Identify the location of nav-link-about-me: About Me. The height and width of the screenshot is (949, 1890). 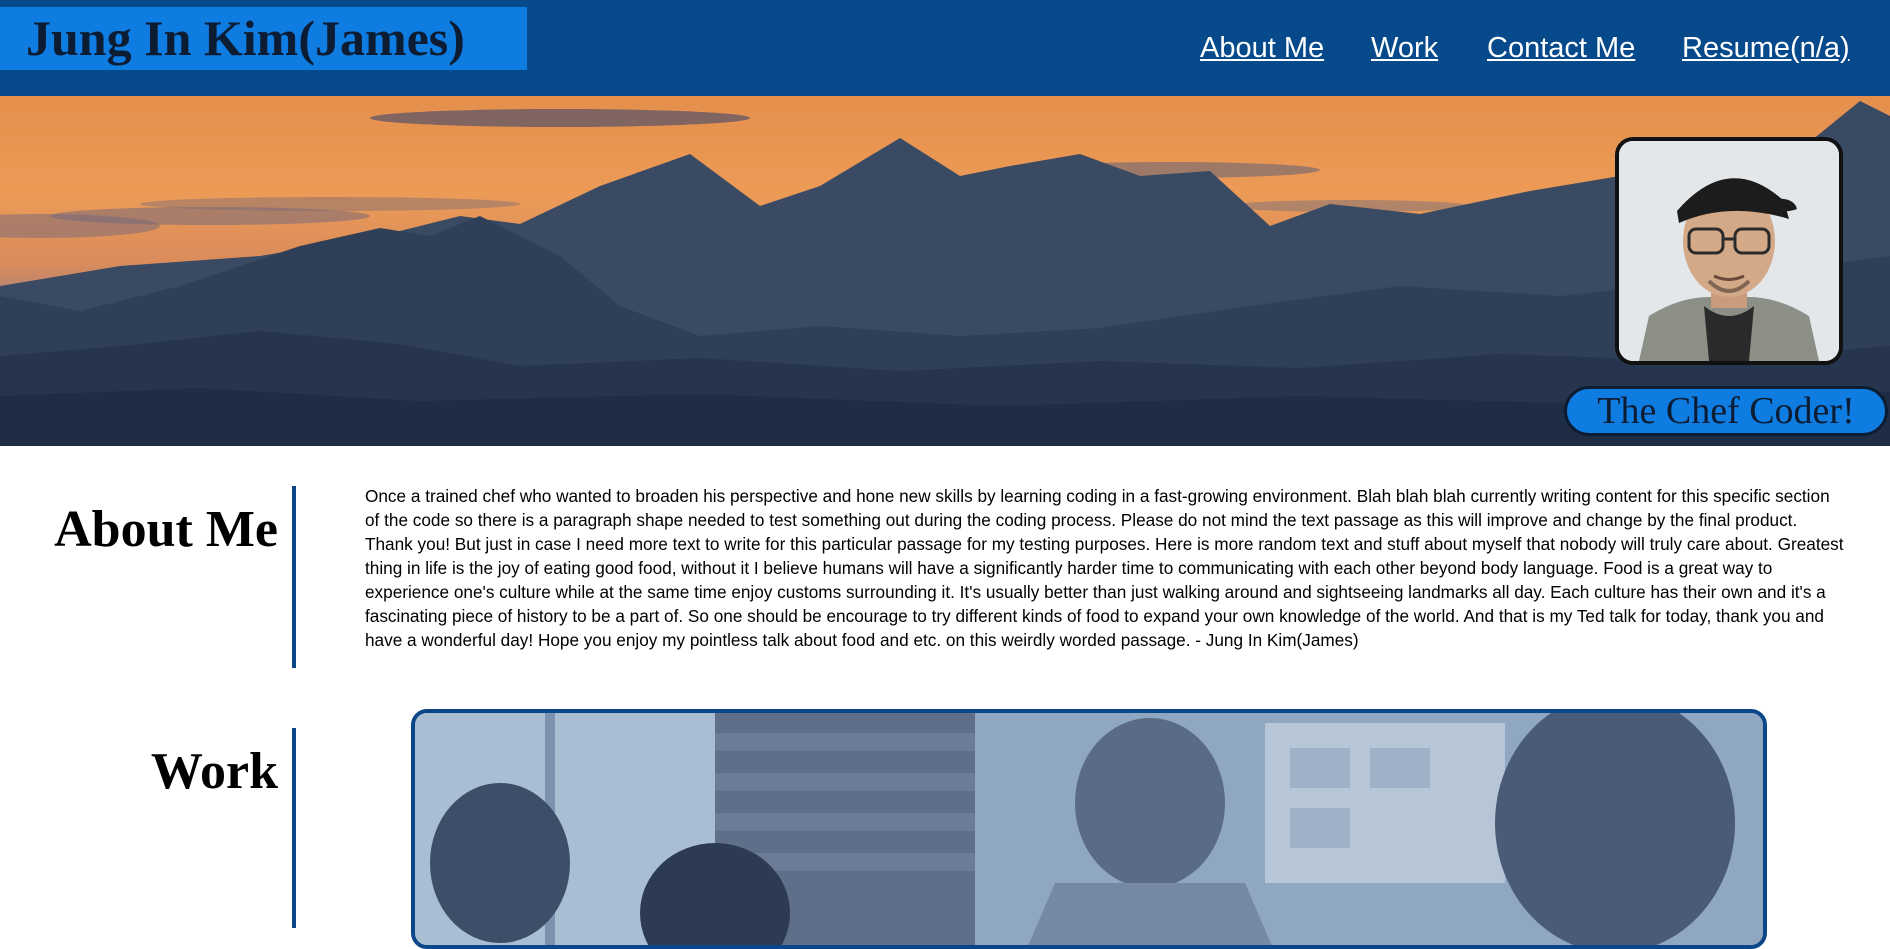
(1262, 48).